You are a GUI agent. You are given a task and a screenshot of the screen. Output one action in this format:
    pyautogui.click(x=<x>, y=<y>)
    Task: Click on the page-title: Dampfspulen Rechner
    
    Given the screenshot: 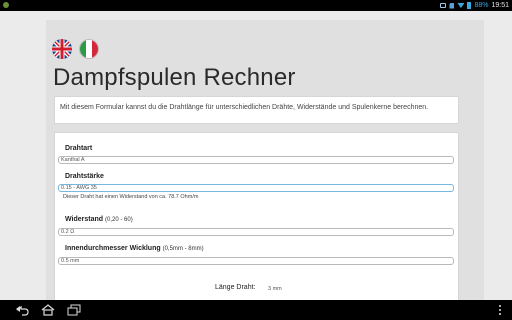 What is the action you would take?
    pyautogui.click(x=174, y=77)
    